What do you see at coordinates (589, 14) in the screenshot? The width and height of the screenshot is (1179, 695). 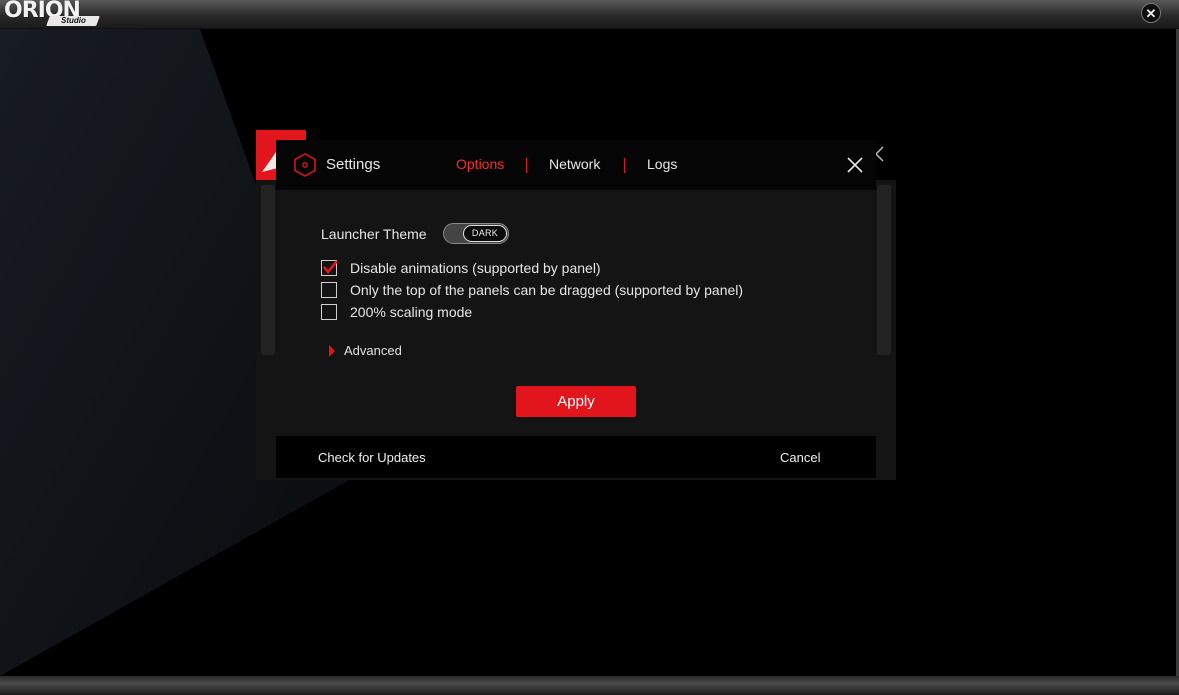 I see `app-titlebar: ORION Studio ✕` at bounding box center [589, 14].